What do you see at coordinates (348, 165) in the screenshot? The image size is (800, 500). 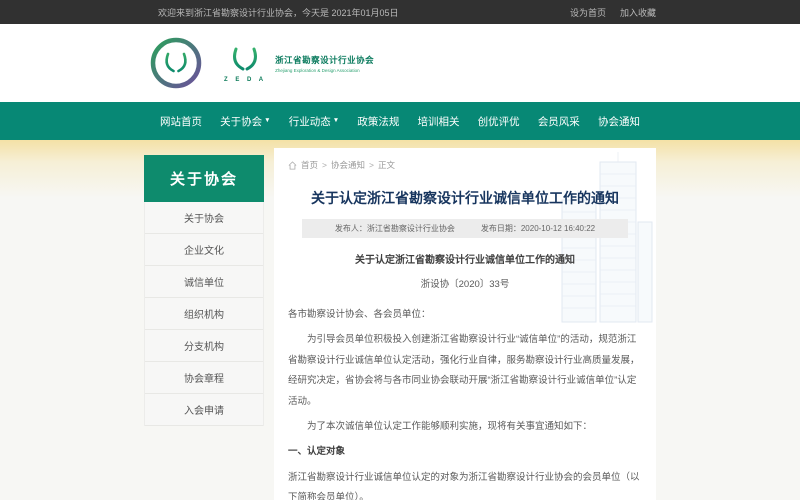 I see `breadcrumb-notices: 协会通知` at bounding box center [348, 165].